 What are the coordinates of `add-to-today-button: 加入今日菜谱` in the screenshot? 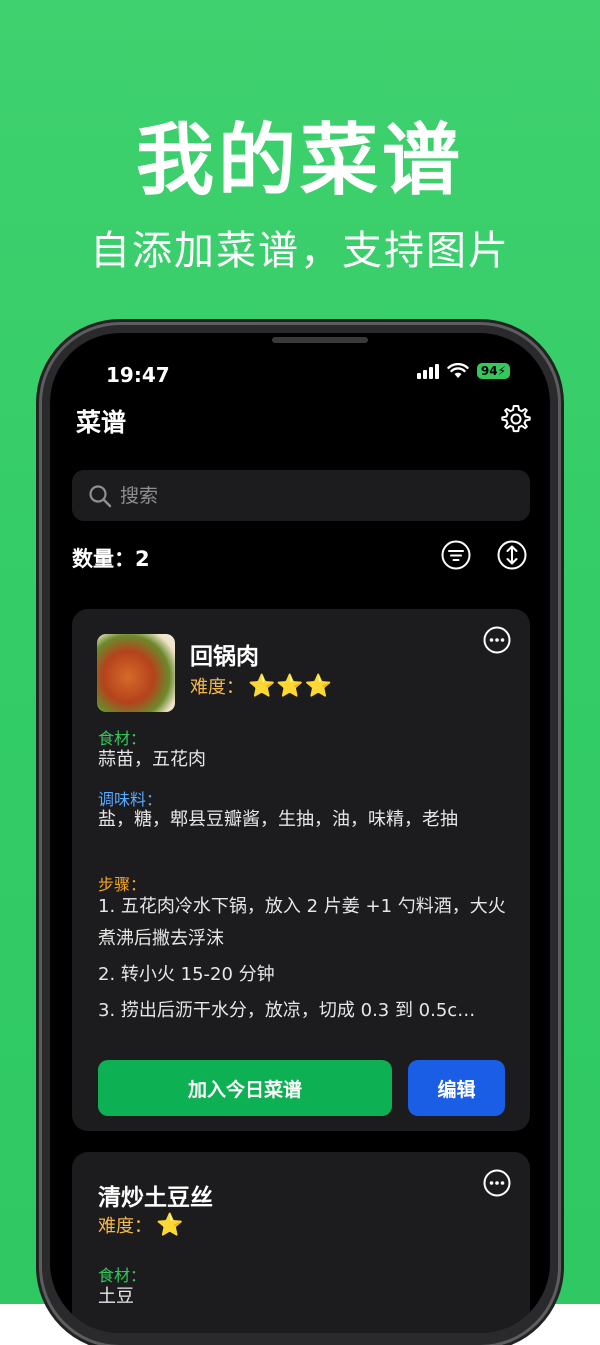 It's located at (245, 1088).